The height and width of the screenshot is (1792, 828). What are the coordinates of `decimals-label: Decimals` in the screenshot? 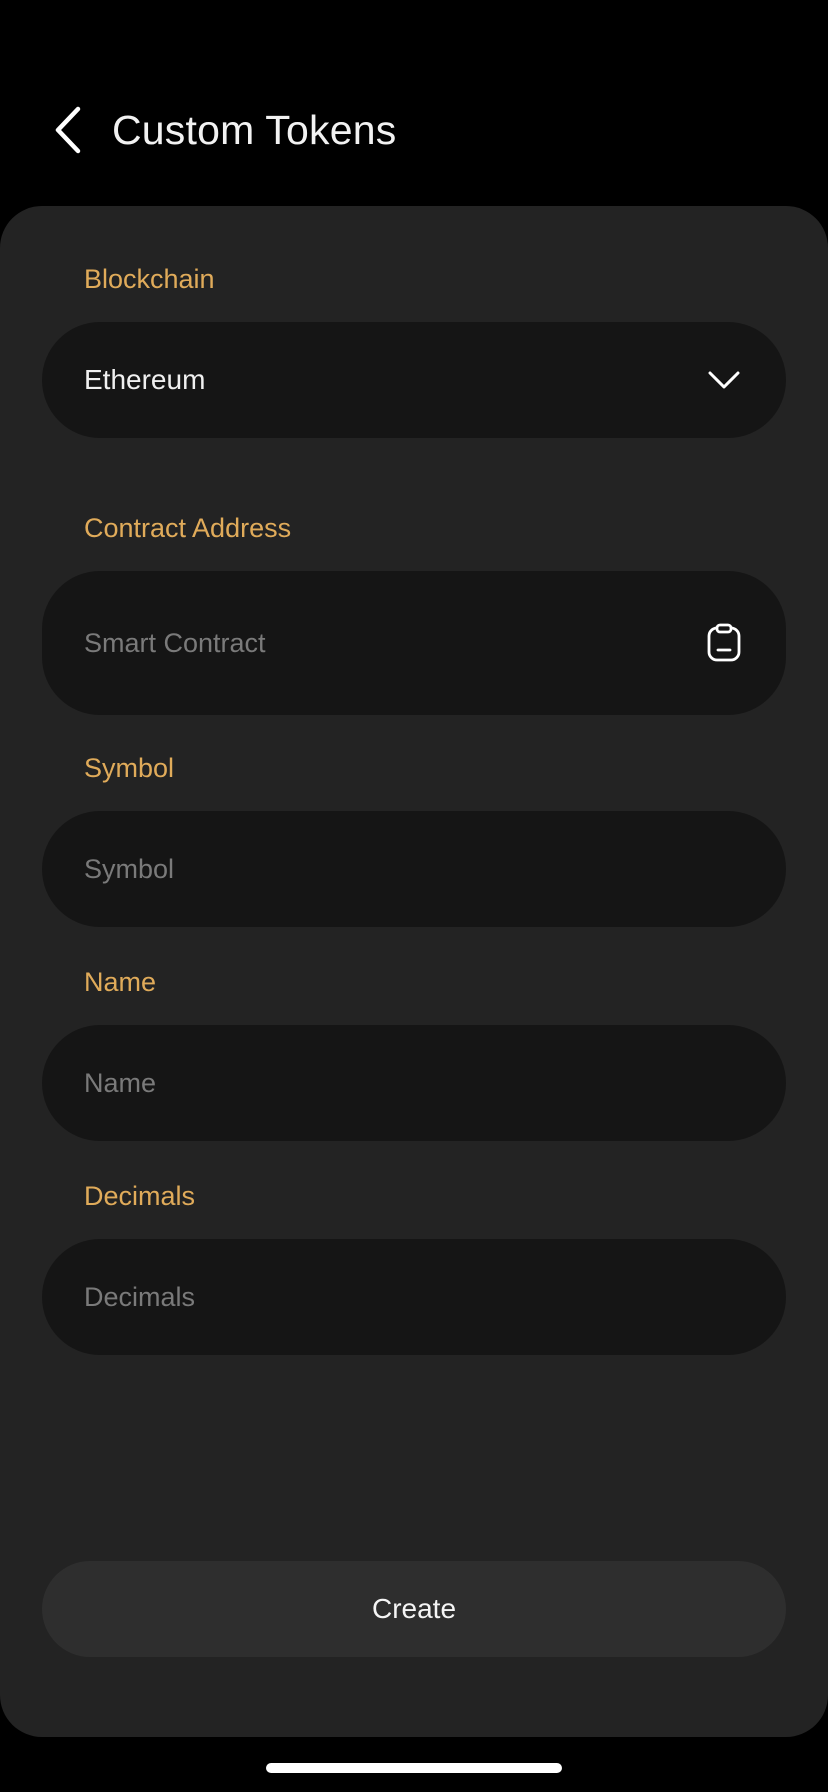 It's located at (140, 1196).